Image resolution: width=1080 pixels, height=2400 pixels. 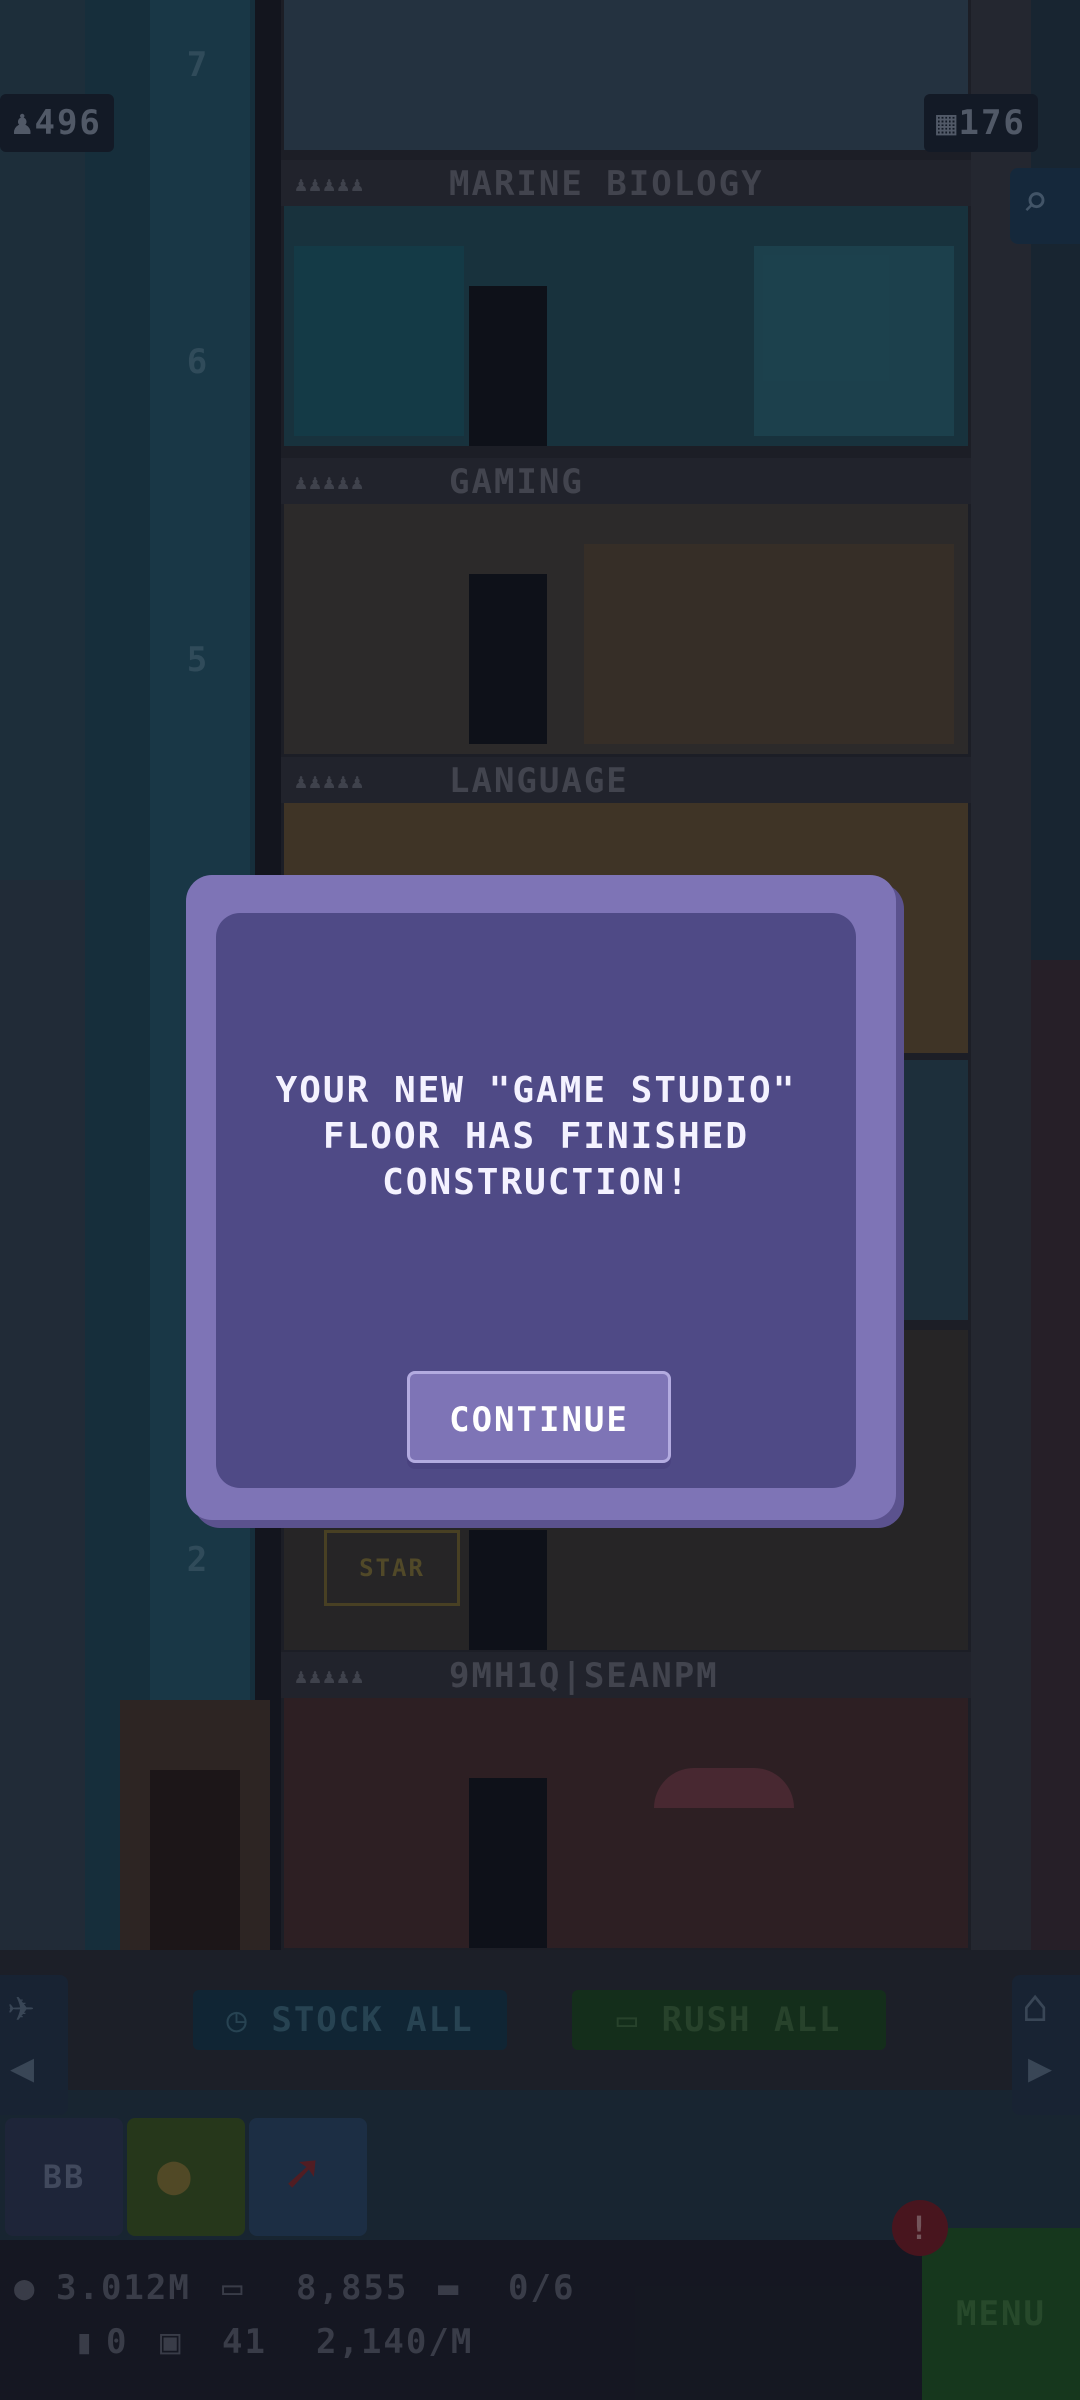 I want to click on dialog-message-line: FLOOR HAS FINISHED, so click(x=536, y=1136).